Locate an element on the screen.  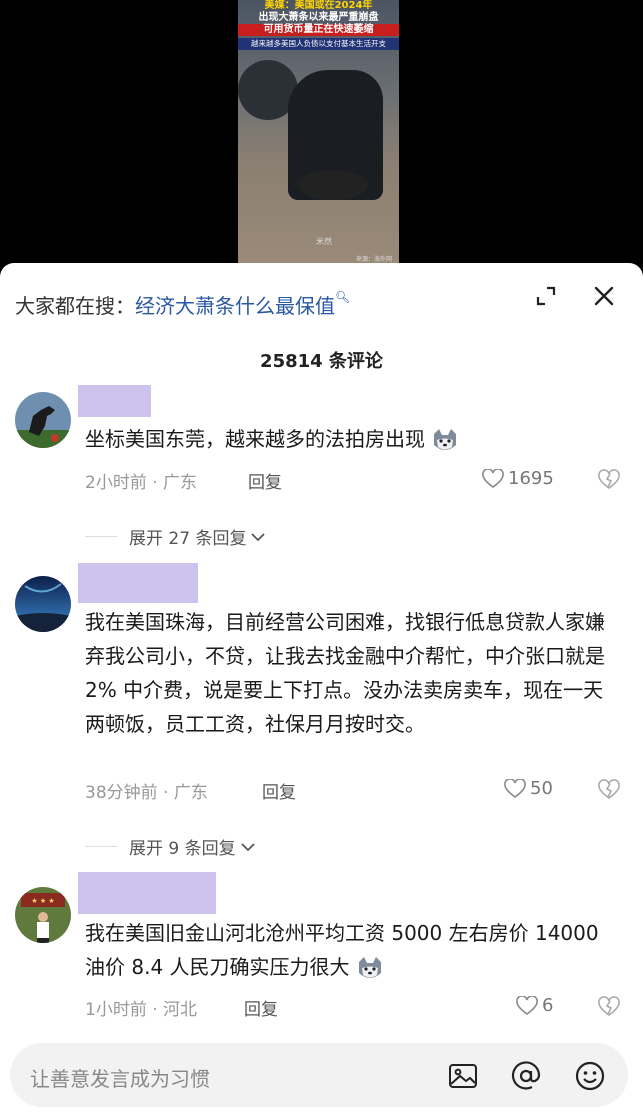
comment-input-placeholder: 让善意发言成为习惯 is located at coordinates (120, 1079).